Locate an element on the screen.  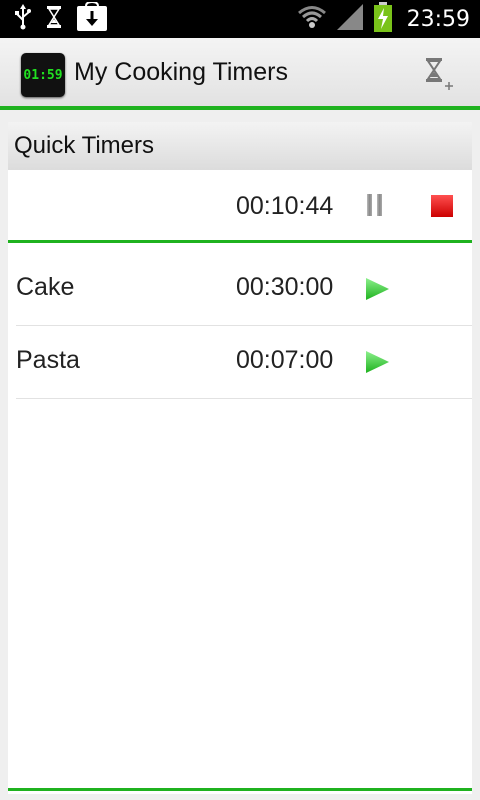
stop-icon is located at coordinates (442, 206).